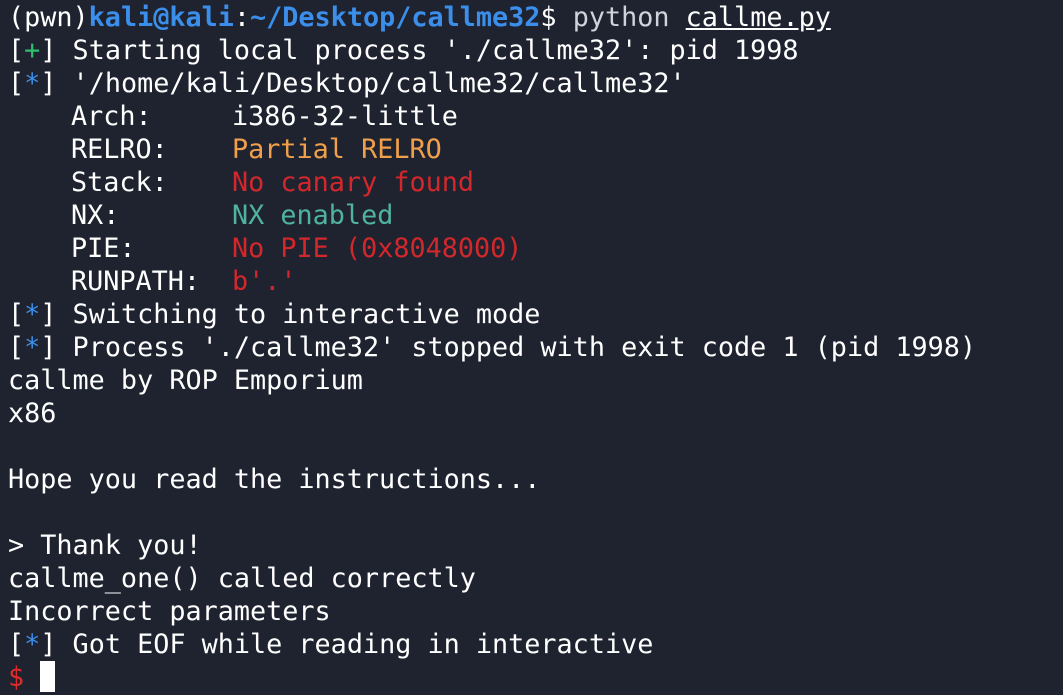  I want to click on checksec-value: b'.', so click(264, 281).